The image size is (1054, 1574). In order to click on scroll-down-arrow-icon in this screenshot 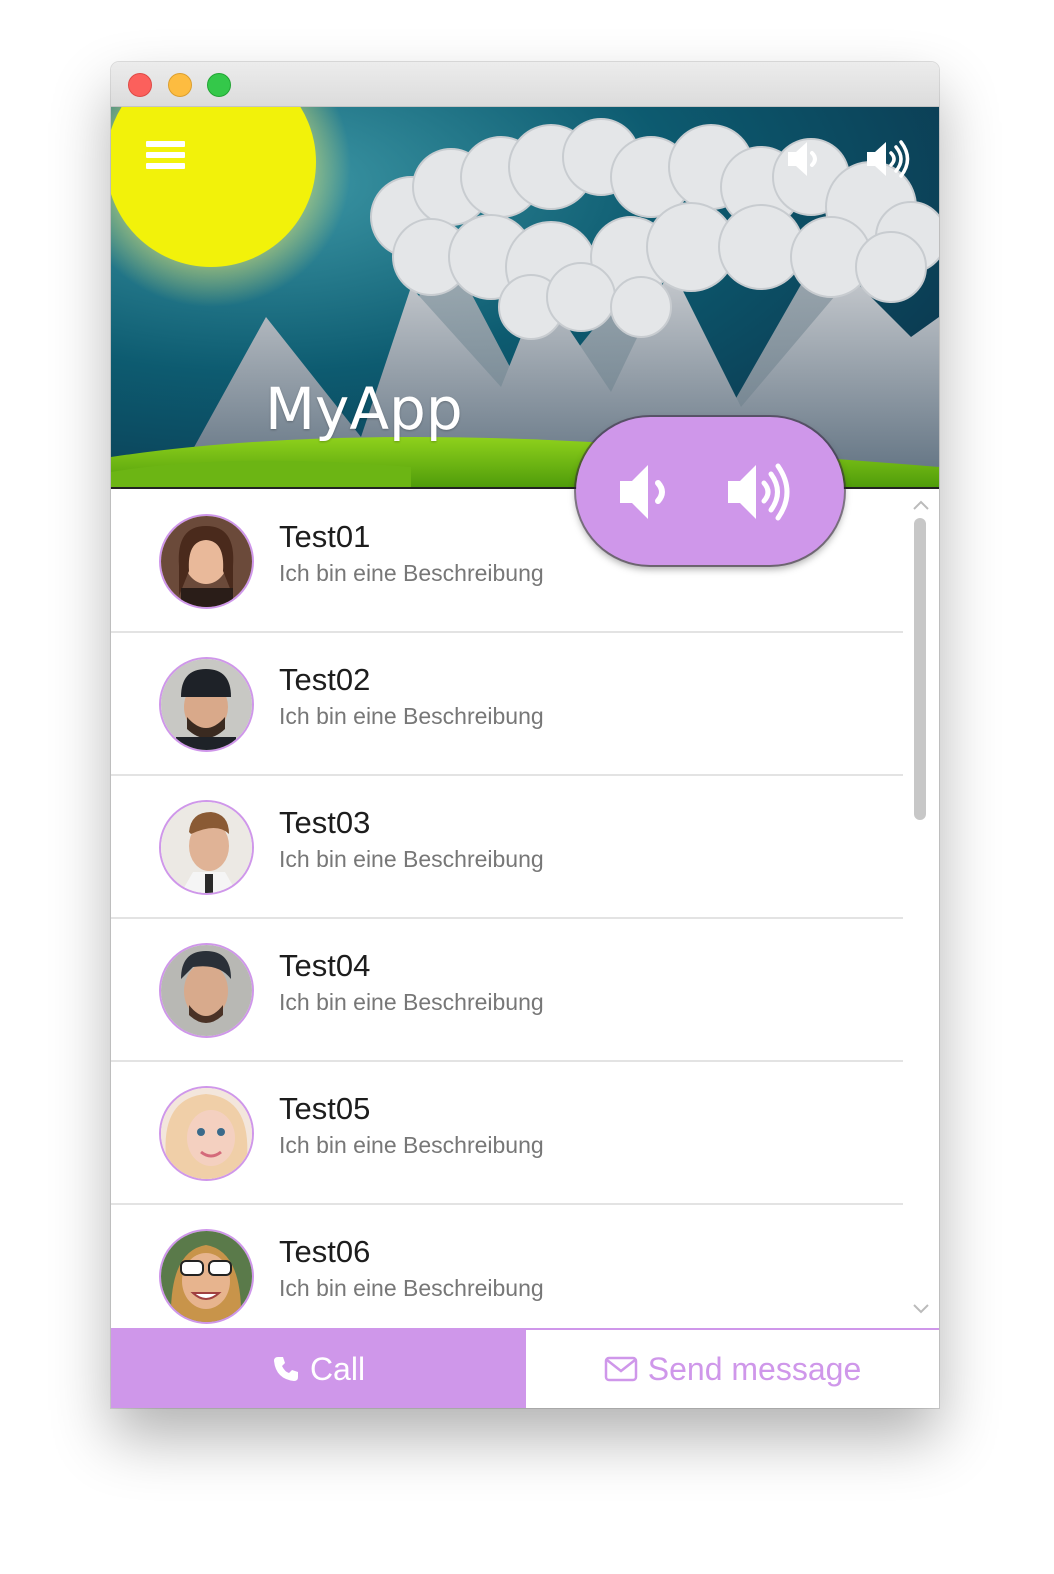, I will do `click(921, 1309)`.